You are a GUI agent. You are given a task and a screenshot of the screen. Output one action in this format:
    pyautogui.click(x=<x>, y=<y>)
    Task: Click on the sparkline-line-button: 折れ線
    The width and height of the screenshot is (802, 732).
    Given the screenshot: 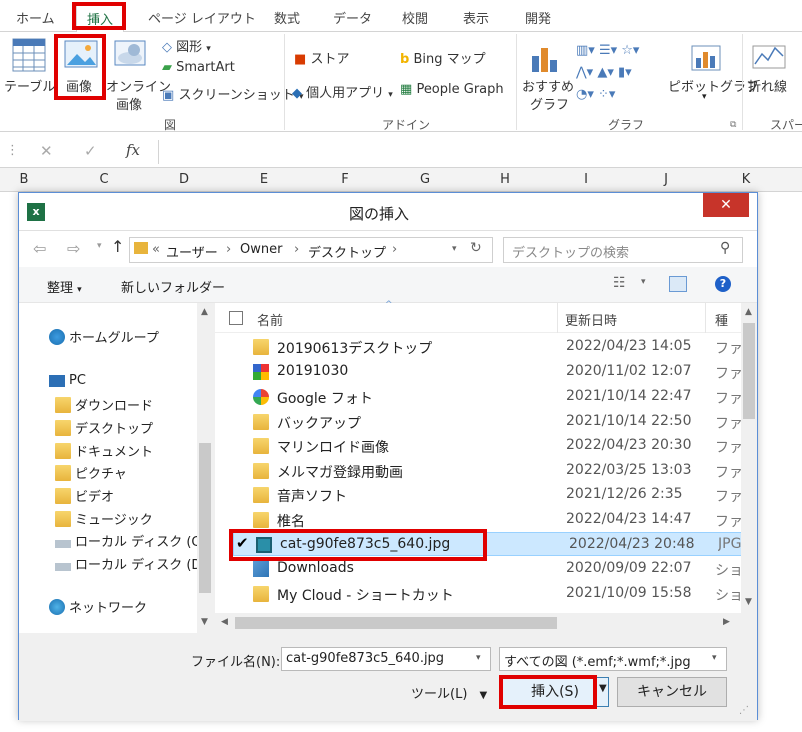 What is the action you would take?
    pyautogui.click(x=767, y=85)
    